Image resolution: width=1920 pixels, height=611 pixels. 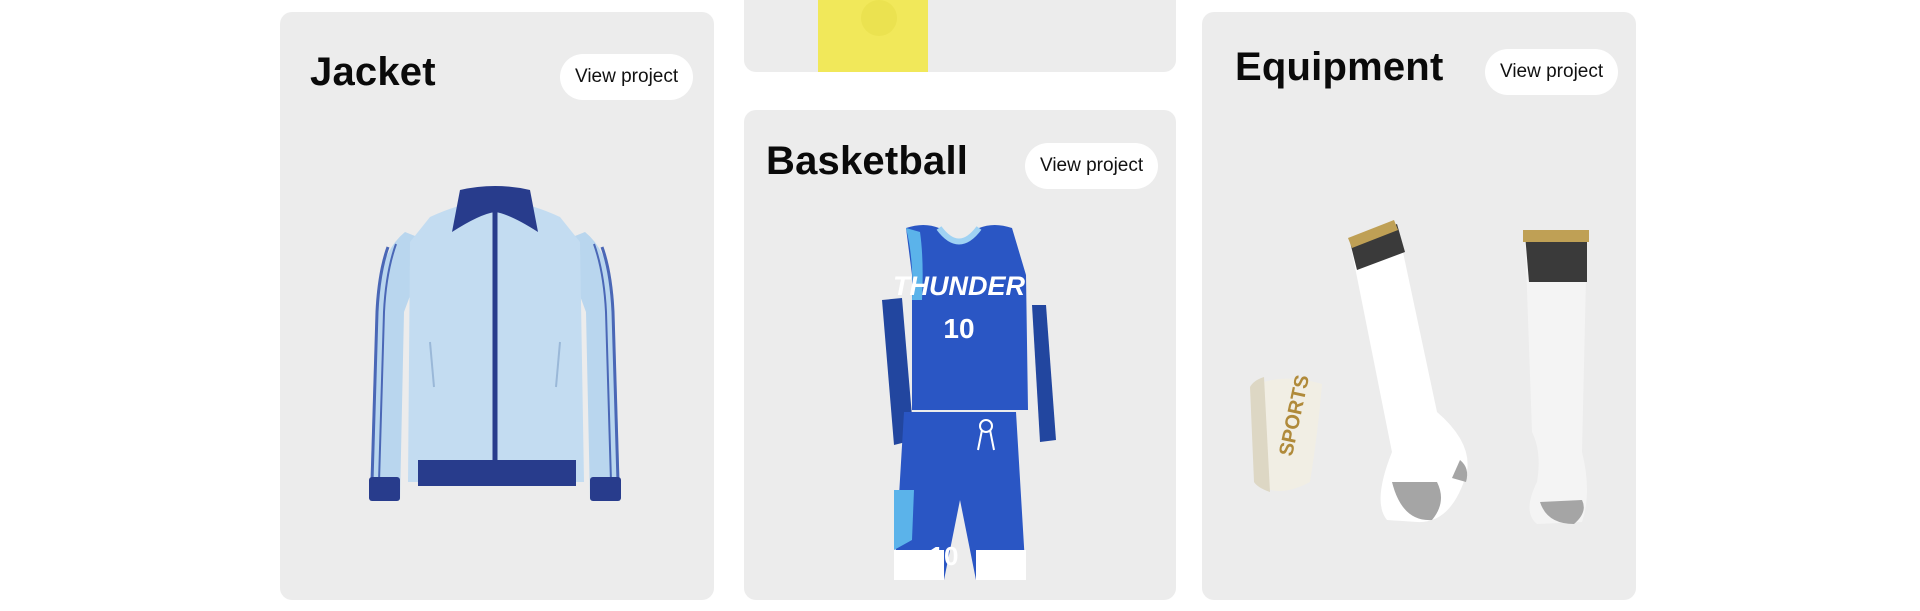 What do you see at coordinates (495, 343) in the screenshot?
I see `jacket-image` at bounding box center [495, 343].